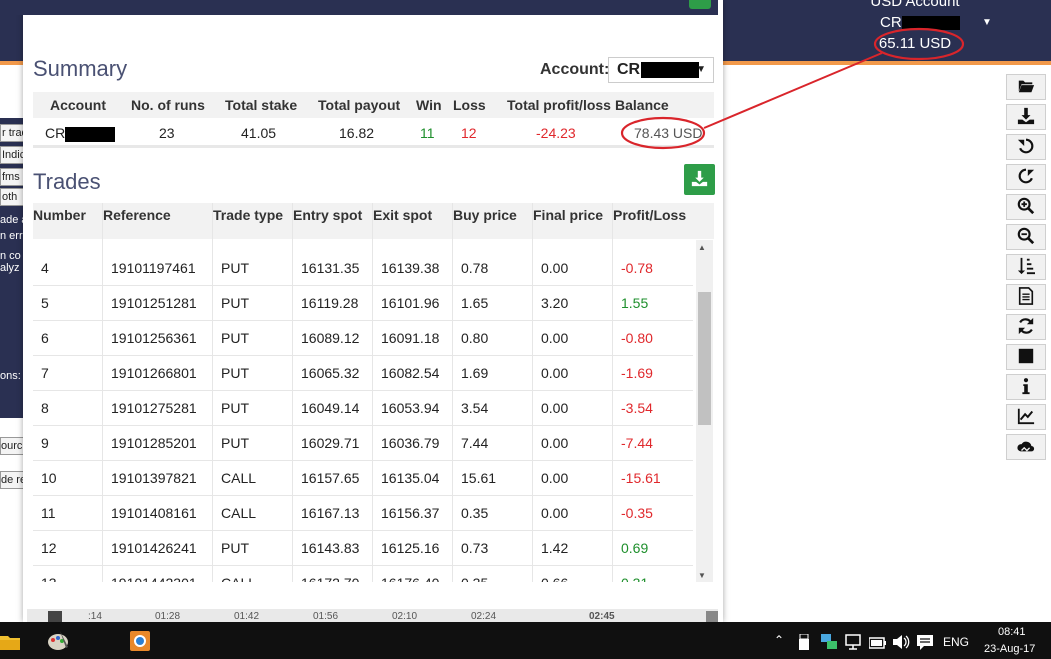  What do you see at coordinates (10, 643) in the screenshot?
I see `folder-icon` at bounding box center [10, 643].